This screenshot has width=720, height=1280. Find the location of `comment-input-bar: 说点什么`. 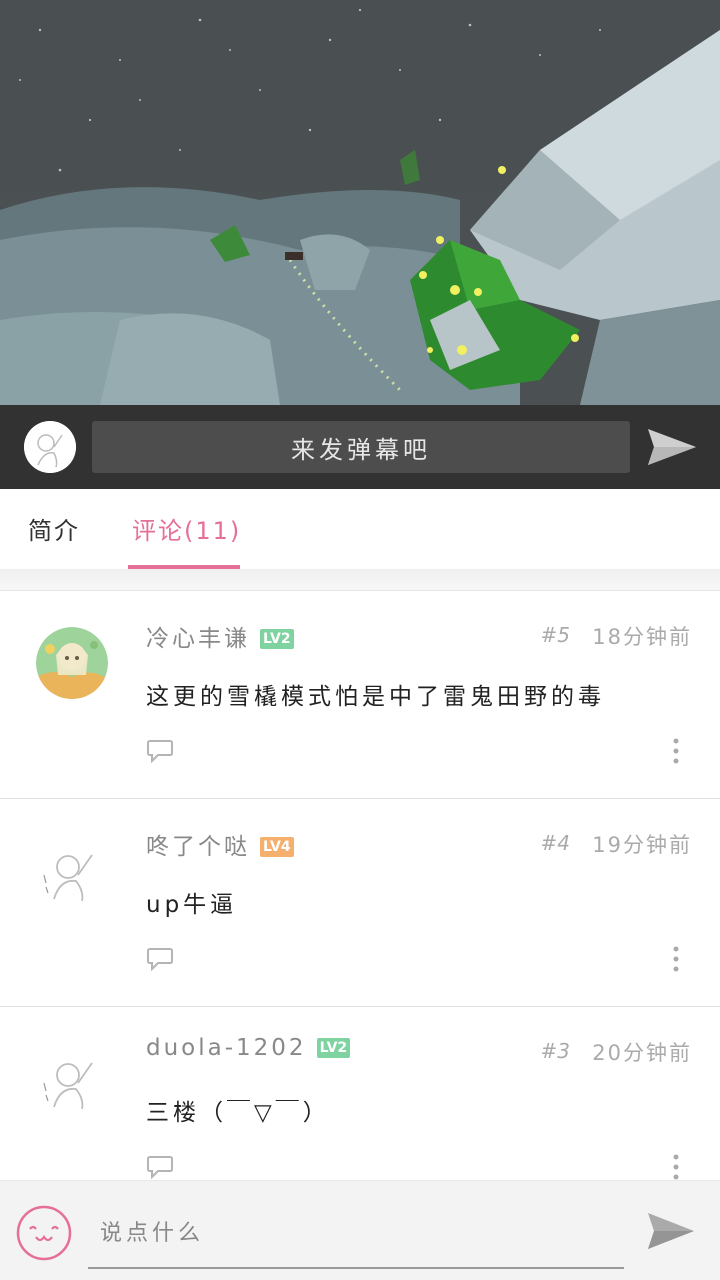

comment-input-bar: 说点什么 is located at coordinates (360, 1230).